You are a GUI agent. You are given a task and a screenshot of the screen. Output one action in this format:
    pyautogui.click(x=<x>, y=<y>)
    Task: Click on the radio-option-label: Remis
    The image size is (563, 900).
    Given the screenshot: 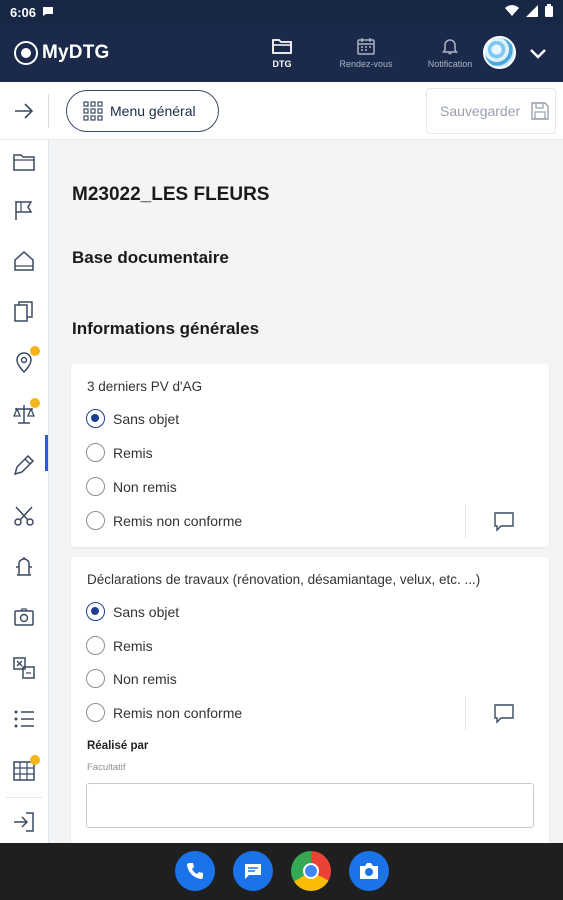 What is the action you would take?
    pyautogui.click(x=133, y=452)
    